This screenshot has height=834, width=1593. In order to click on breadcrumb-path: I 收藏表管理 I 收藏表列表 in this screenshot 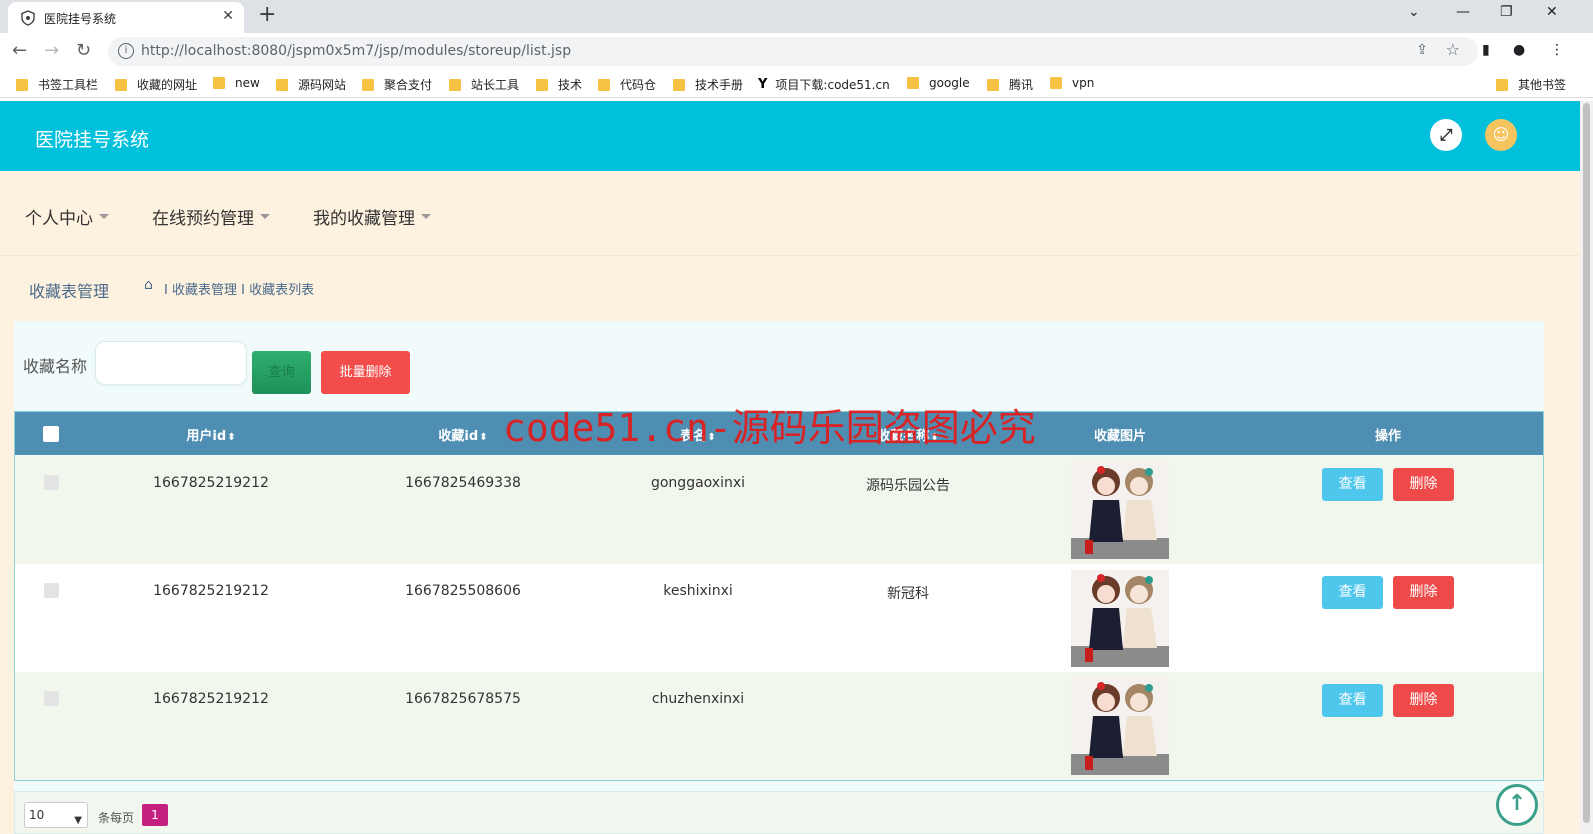, I will do `click(239, 288)`.